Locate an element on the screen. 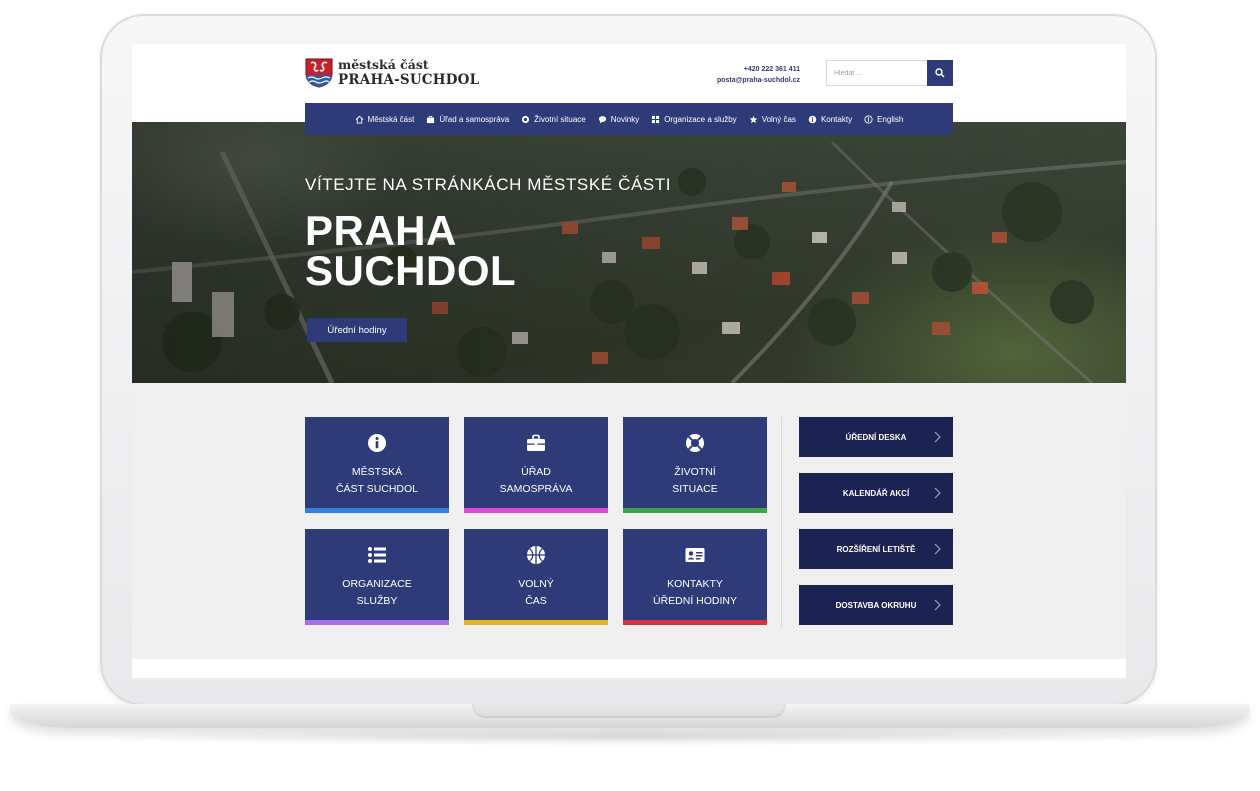 This screenshot has width=1260, height=791. vertical-divider is located at coordinates (781, 522).